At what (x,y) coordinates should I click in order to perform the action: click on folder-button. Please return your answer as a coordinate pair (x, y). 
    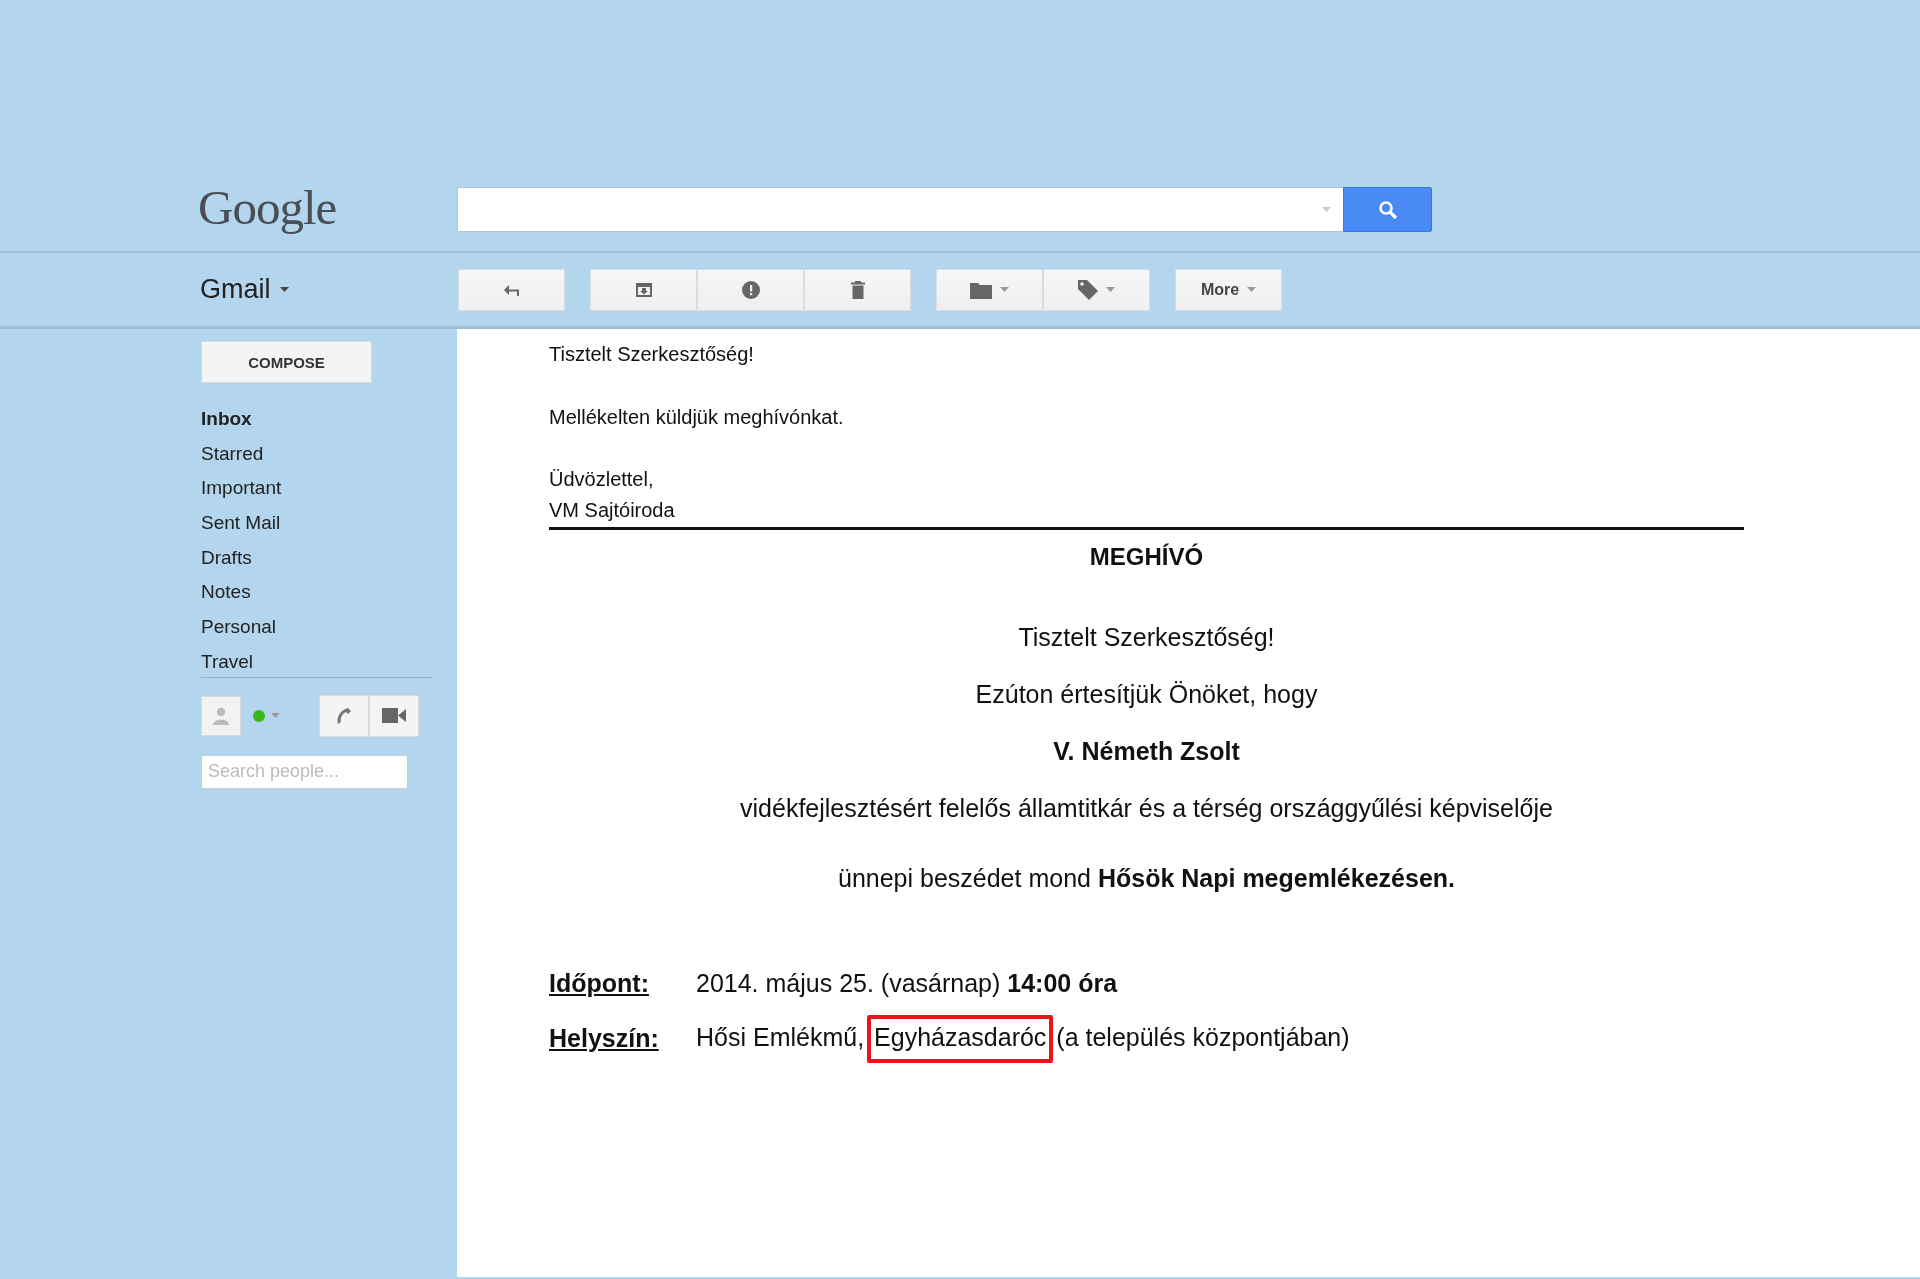
    Looking at the image, I should click on (989, 289).